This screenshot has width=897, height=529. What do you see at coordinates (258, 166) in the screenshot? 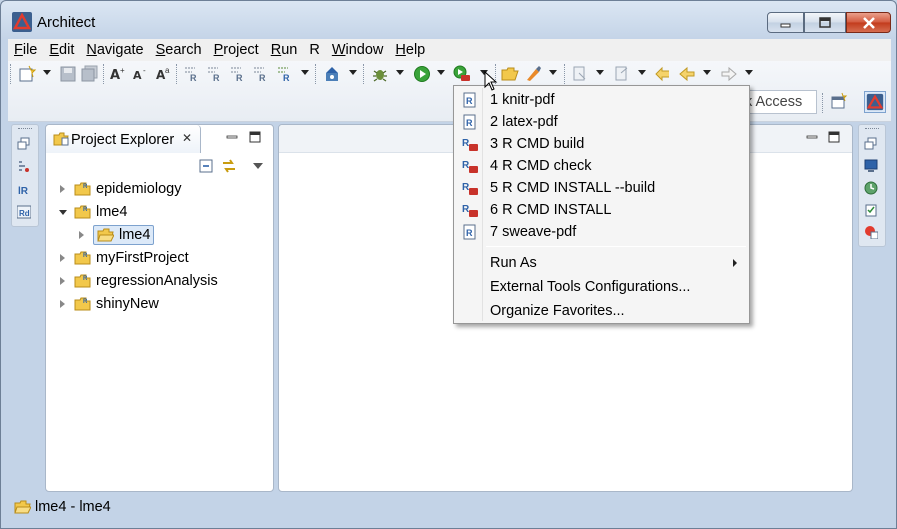
I see `view-menu-icon` at bounding box center [258, 166].